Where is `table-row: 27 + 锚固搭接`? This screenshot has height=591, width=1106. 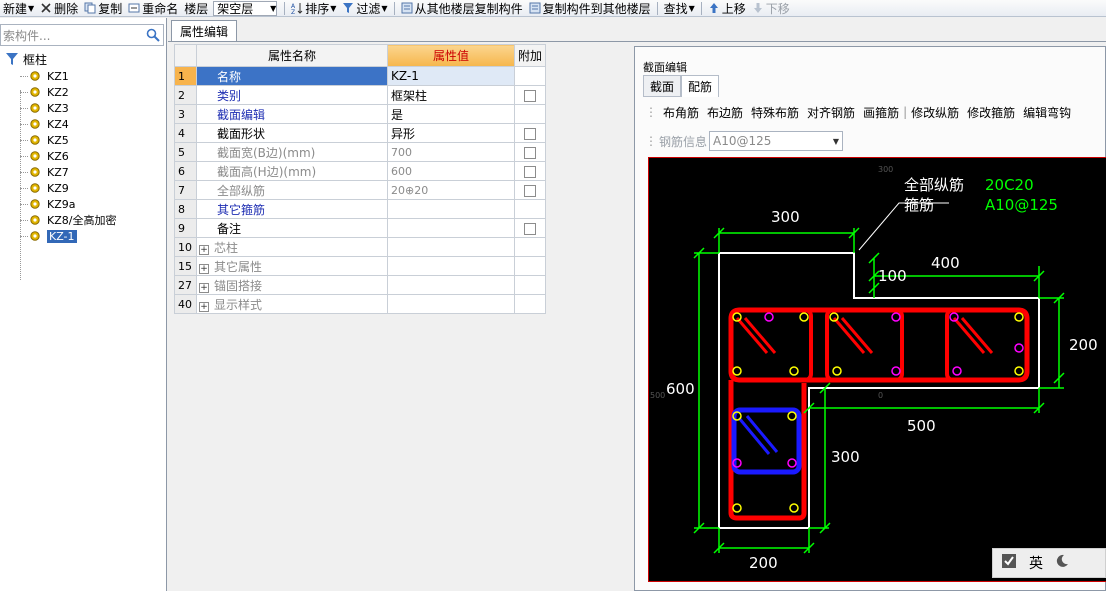 table-row: 27 + 锚固搭接 is located at coordinates (360, 285).